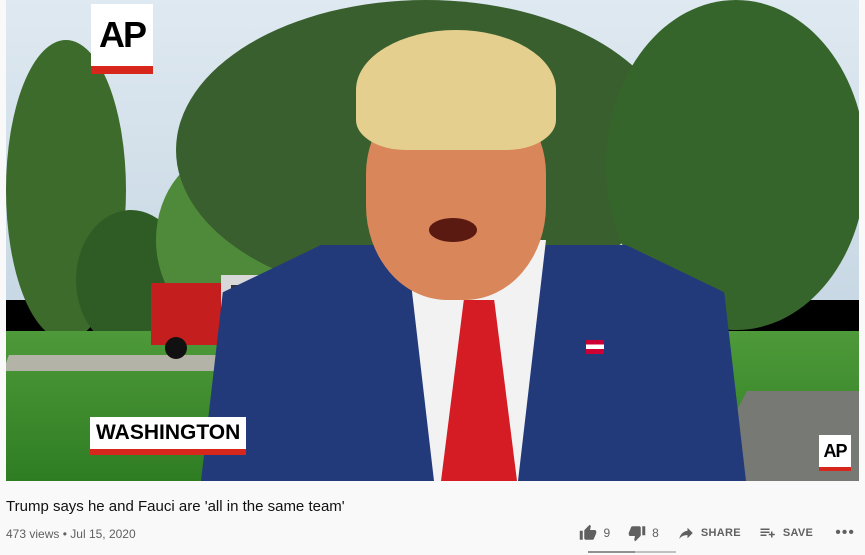 The image size is (865, 555). I want to click on share-button: SHARE, so click(709, 533).